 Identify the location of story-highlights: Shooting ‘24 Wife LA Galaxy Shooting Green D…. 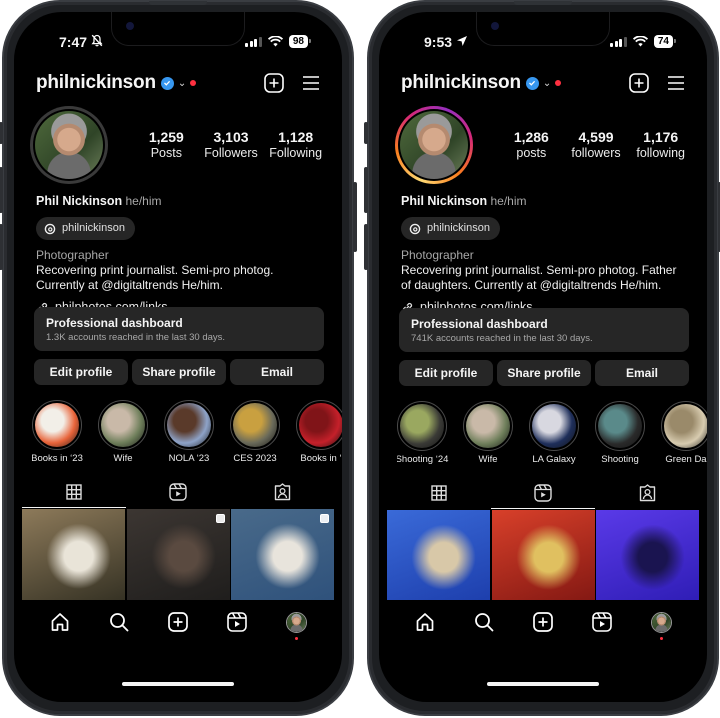
(552, 436).